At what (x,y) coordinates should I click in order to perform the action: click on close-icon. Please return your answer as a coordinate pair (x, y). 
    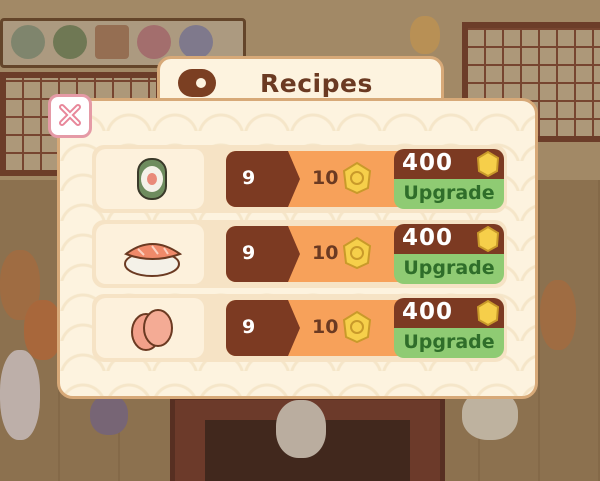
    Looking at the image, I should click on (70, 115).